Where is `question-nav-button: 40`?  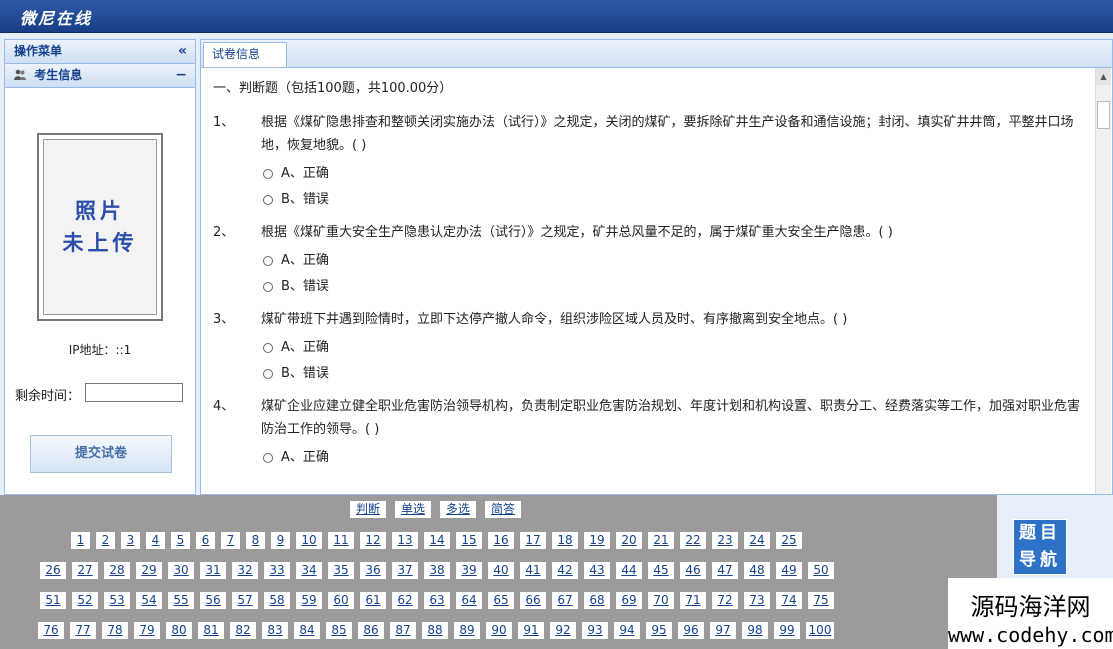
question-nav-button: 40 is located at coordinates (501, 570).